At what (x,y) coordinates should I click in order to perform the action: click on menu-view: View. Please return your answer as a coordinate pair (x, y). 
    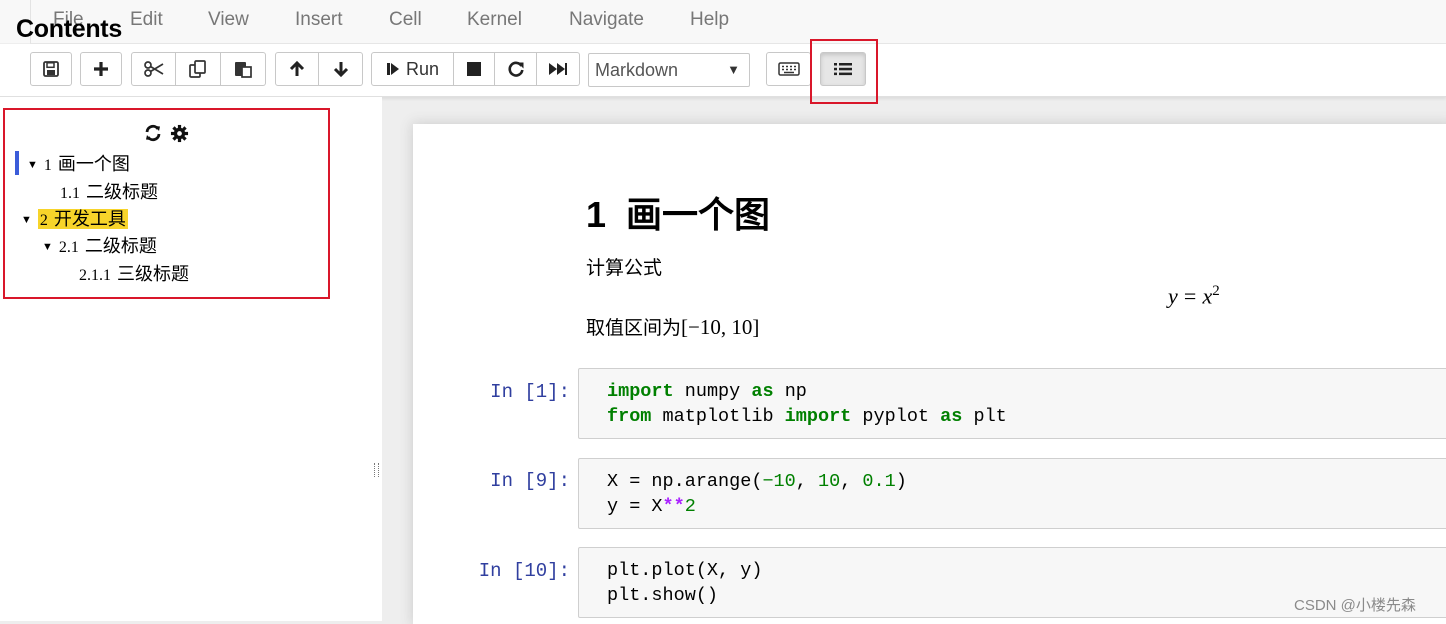
    Looking at the image, I should click on (228, 20).